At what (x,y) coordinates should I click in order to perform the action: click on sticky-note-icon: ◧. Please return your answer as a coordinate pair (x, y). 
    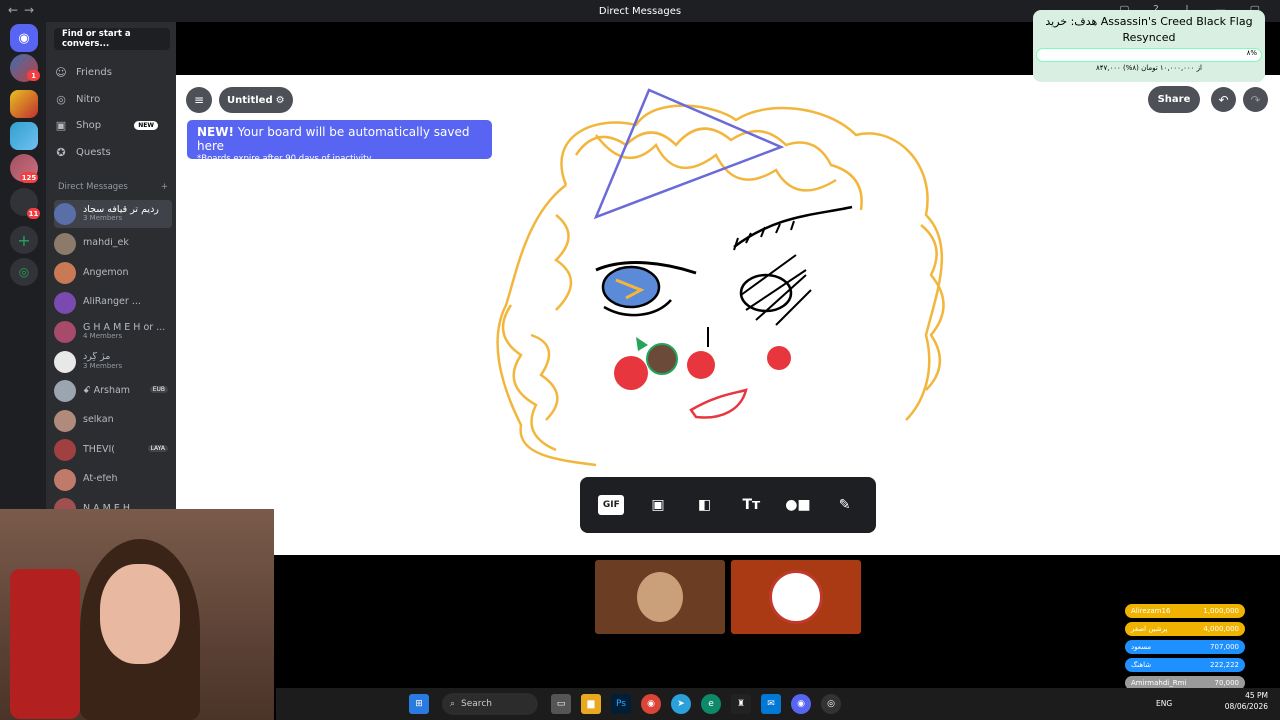
    Looking at the image, I should click on (705, 505).